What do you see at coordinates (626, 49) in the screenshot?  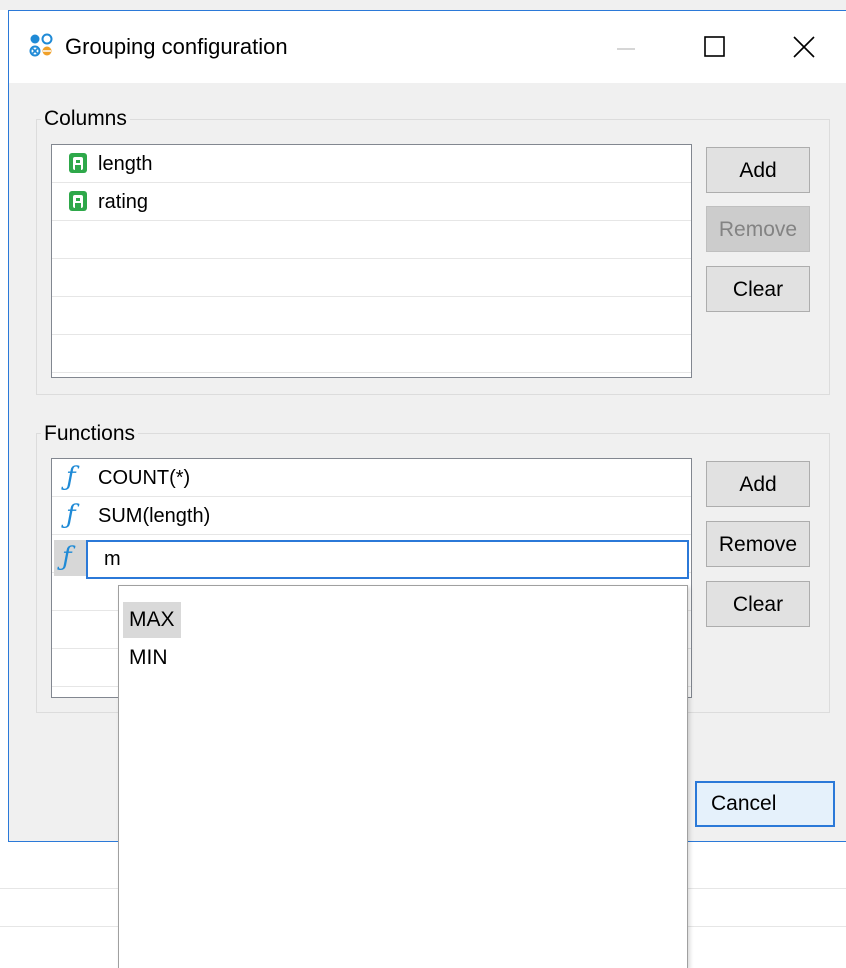 I see `minimize-icon` at bounding box center [626, 49].